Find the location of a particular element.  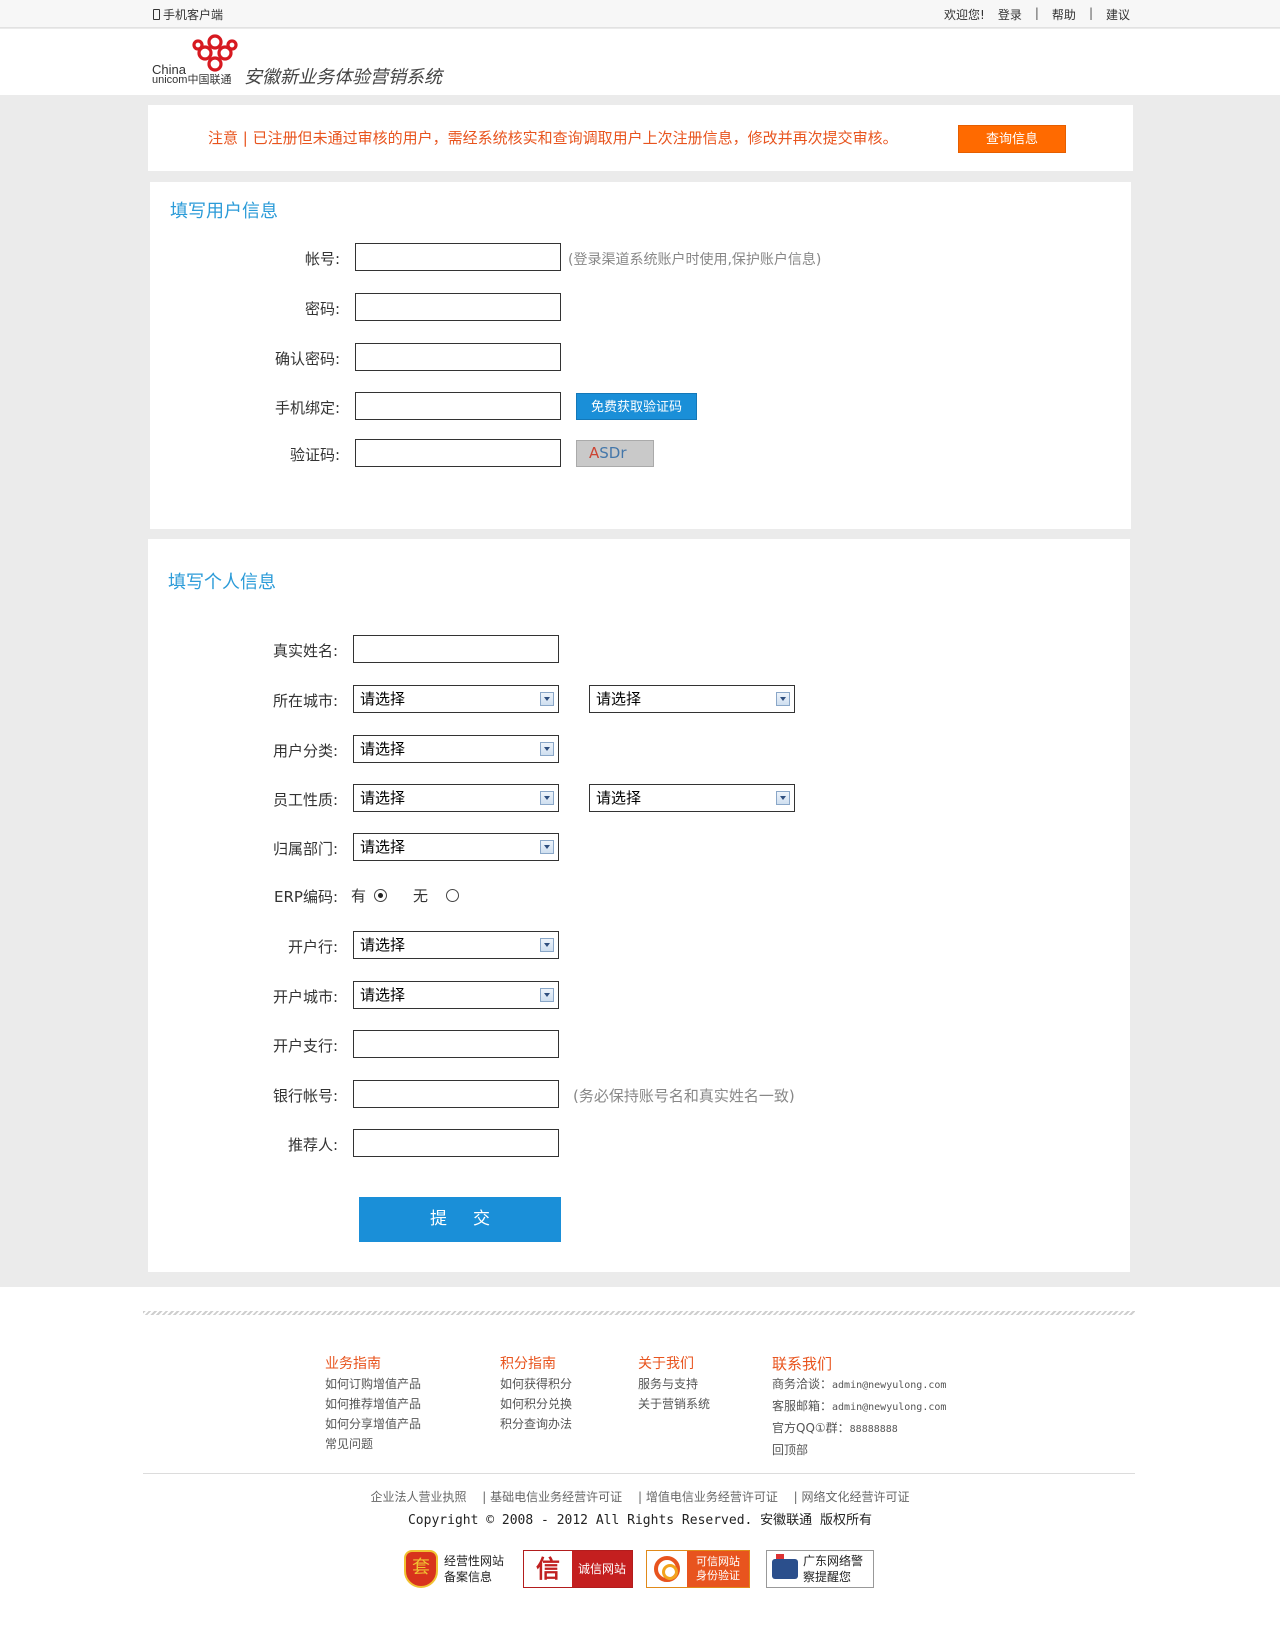

qq-number: 88888888 is located at coordinates (873, 1429).